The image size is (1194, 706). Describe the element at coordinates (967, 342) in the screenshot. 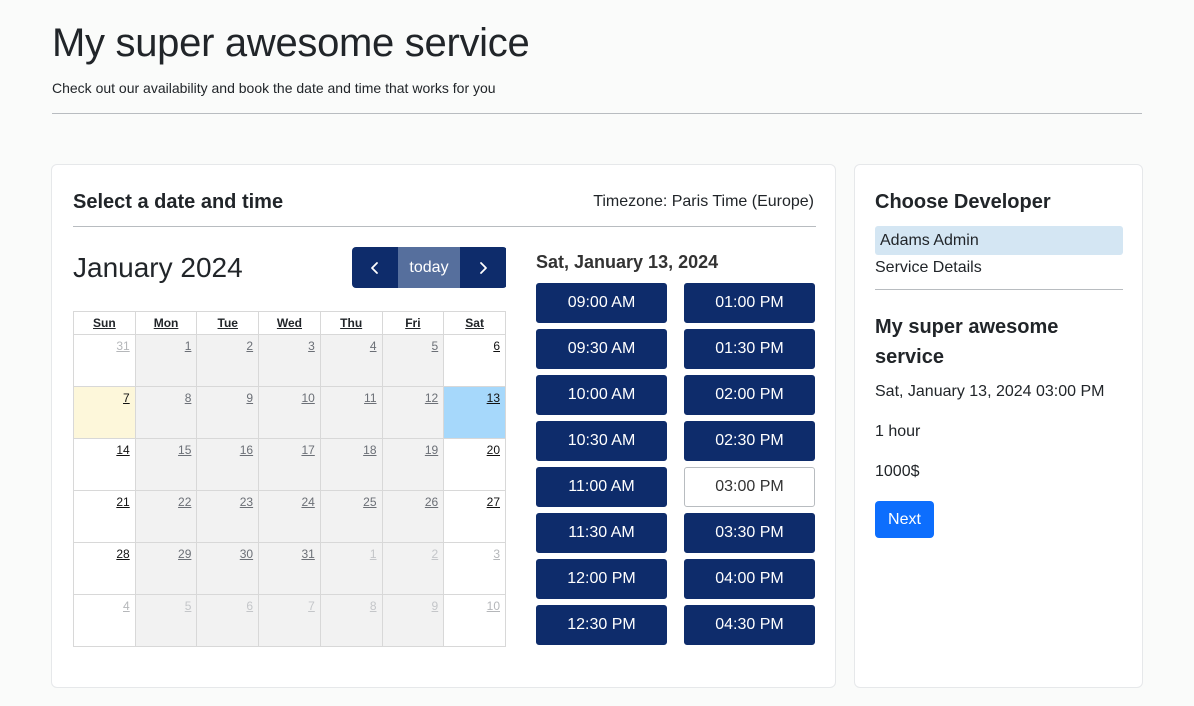

I see `service-name: My super awesome service` at that location.